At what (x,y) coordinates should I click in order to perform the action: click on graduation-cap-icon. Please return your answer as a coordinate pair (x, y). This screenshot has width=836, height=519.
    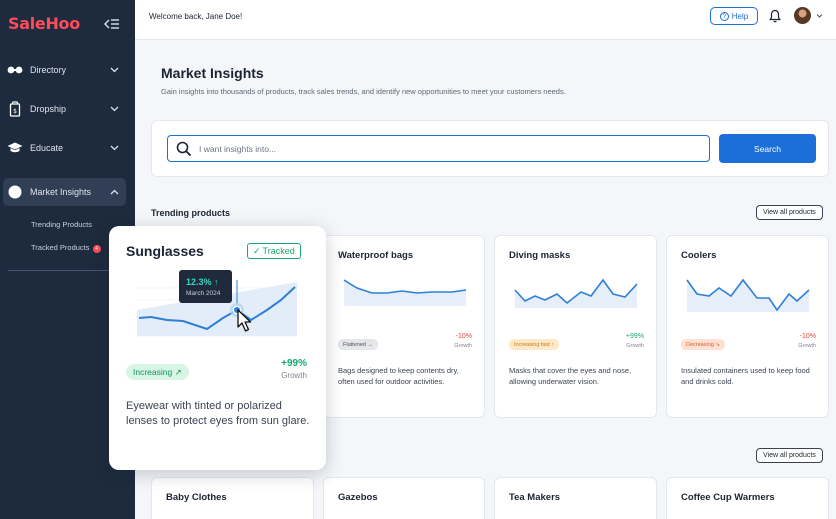
    Looking at the image, I should click on (15, 148).